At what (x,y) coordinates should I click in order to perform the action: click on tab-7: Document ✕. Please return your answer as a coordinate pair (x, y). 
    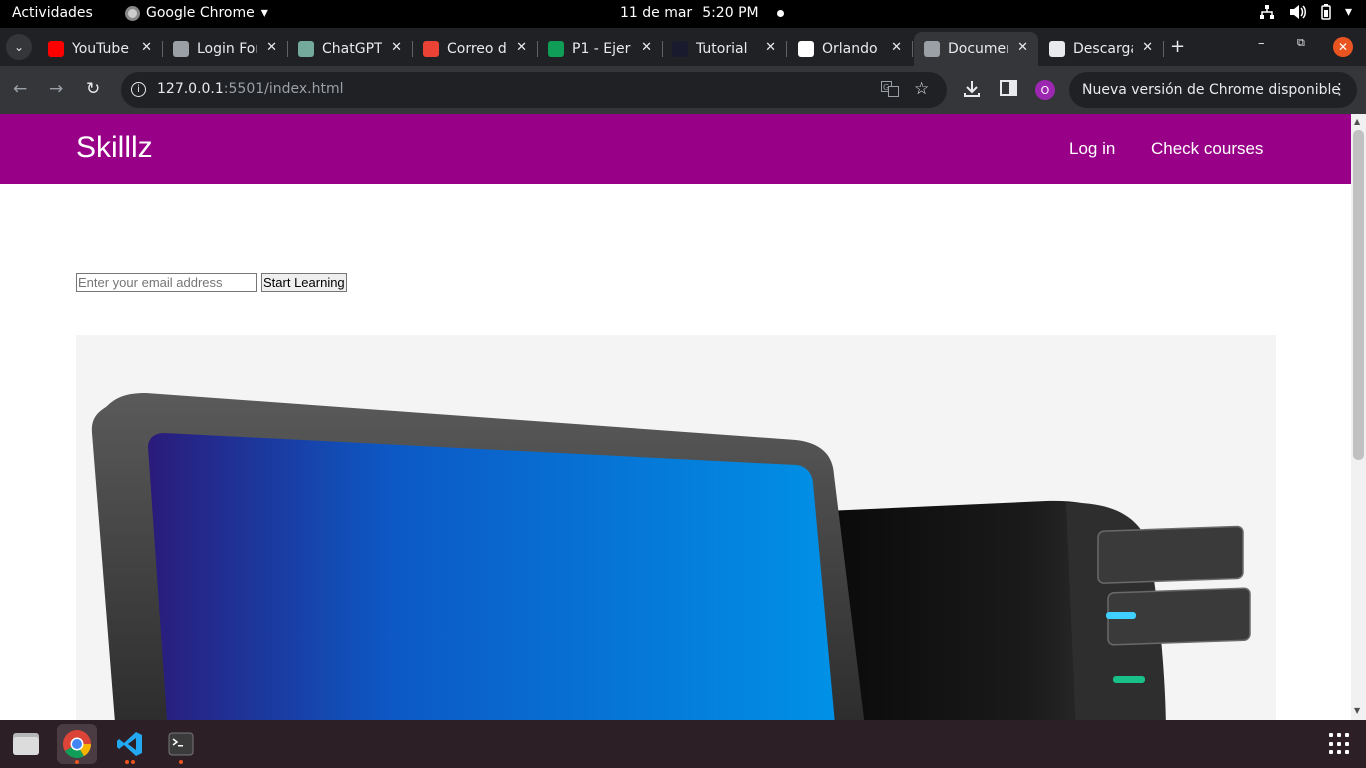
    Looking at the image, I should click on (976, 49).